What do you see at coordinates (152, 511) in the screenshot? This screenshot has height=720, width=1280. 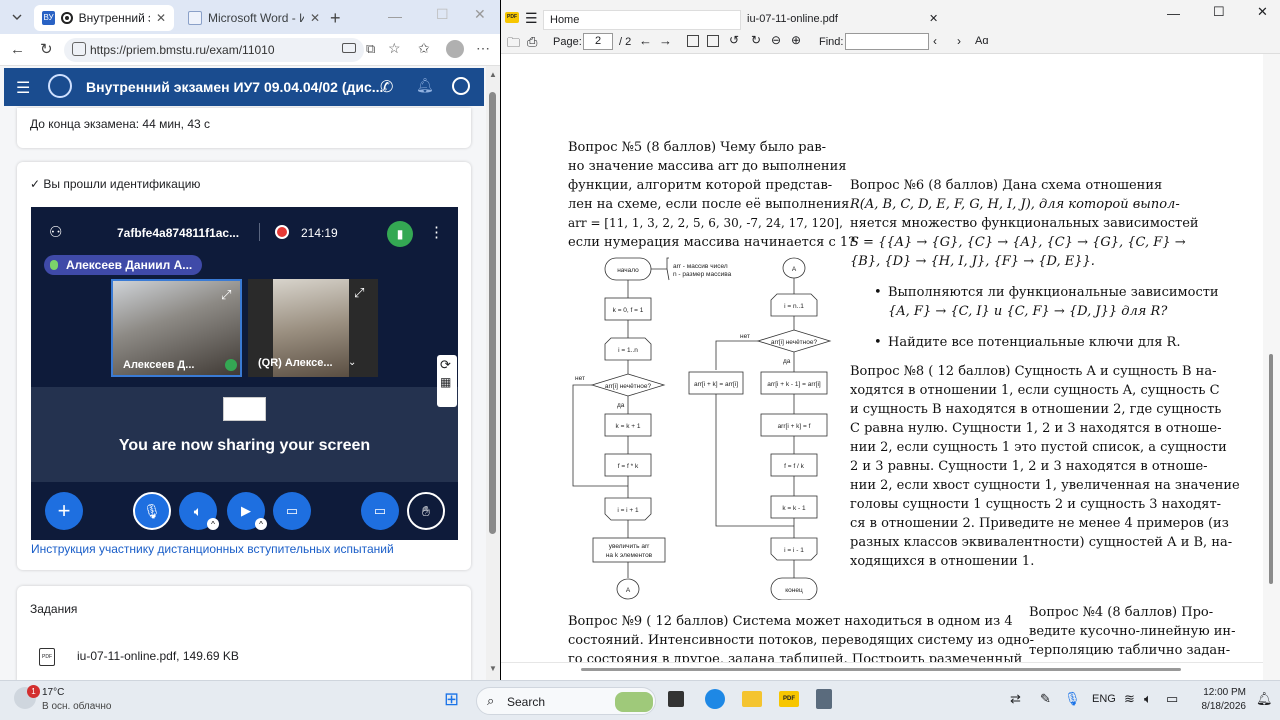 I see `microphone-button: 🎙︎` at bounding box center [152, 511].